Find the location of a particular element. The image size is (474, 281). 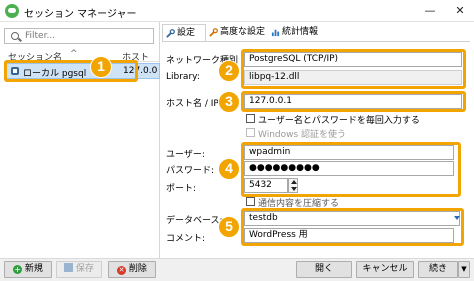

app-icon is located at coordinates (12, 11).